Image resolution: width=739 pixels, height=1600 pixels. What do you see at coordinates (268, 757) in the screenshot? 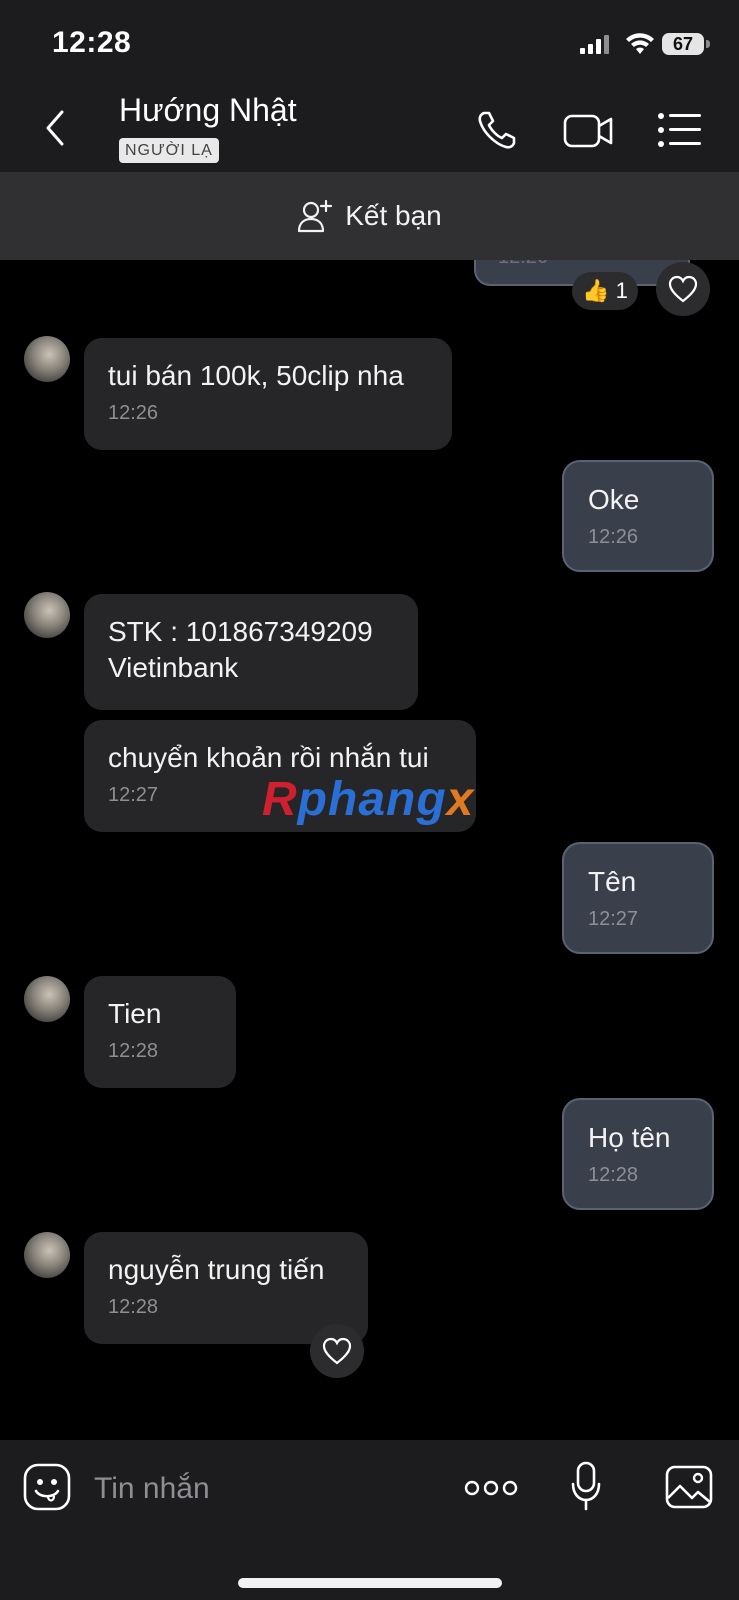
I see `message-text: chuyển khoản rồi nhắn tui` at bounding box center [268, 757].